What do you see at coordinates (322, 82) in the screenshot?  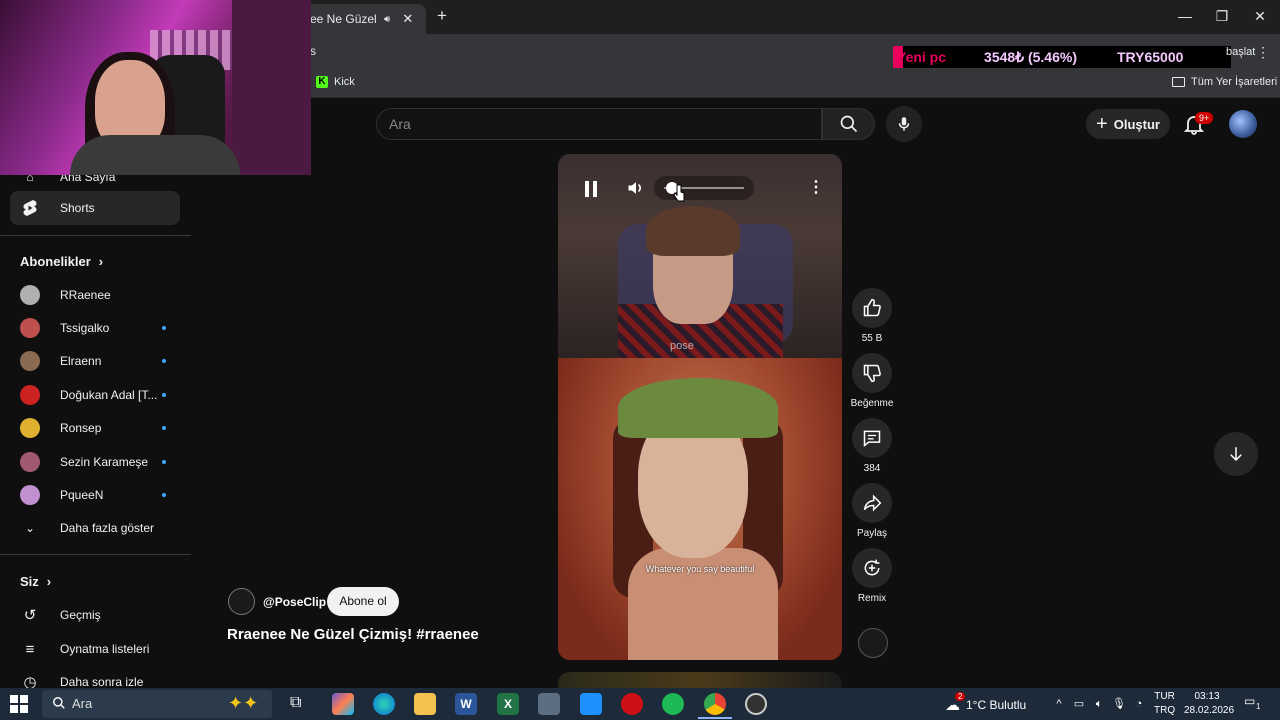 I see `kick-logo-icon: K` at bounding box center [322, 82].